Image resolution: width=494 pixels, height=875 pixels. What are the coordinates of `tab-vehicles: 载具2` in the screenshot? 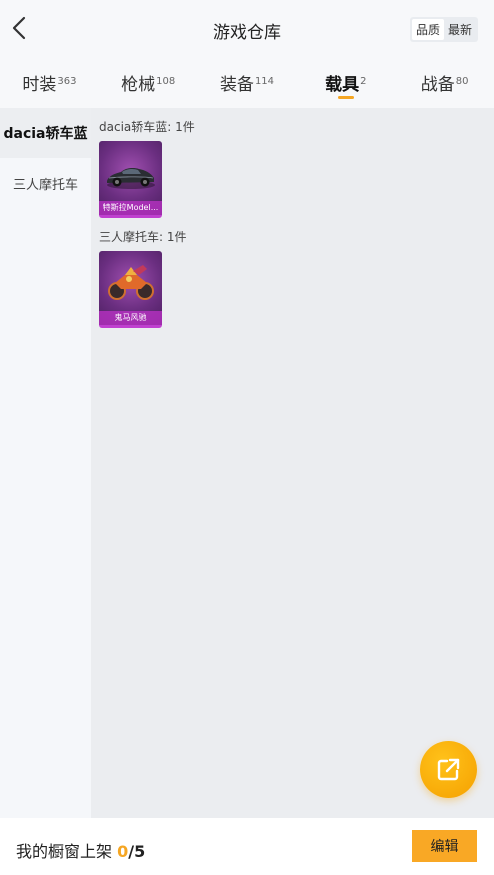 It's located at (345, 83).